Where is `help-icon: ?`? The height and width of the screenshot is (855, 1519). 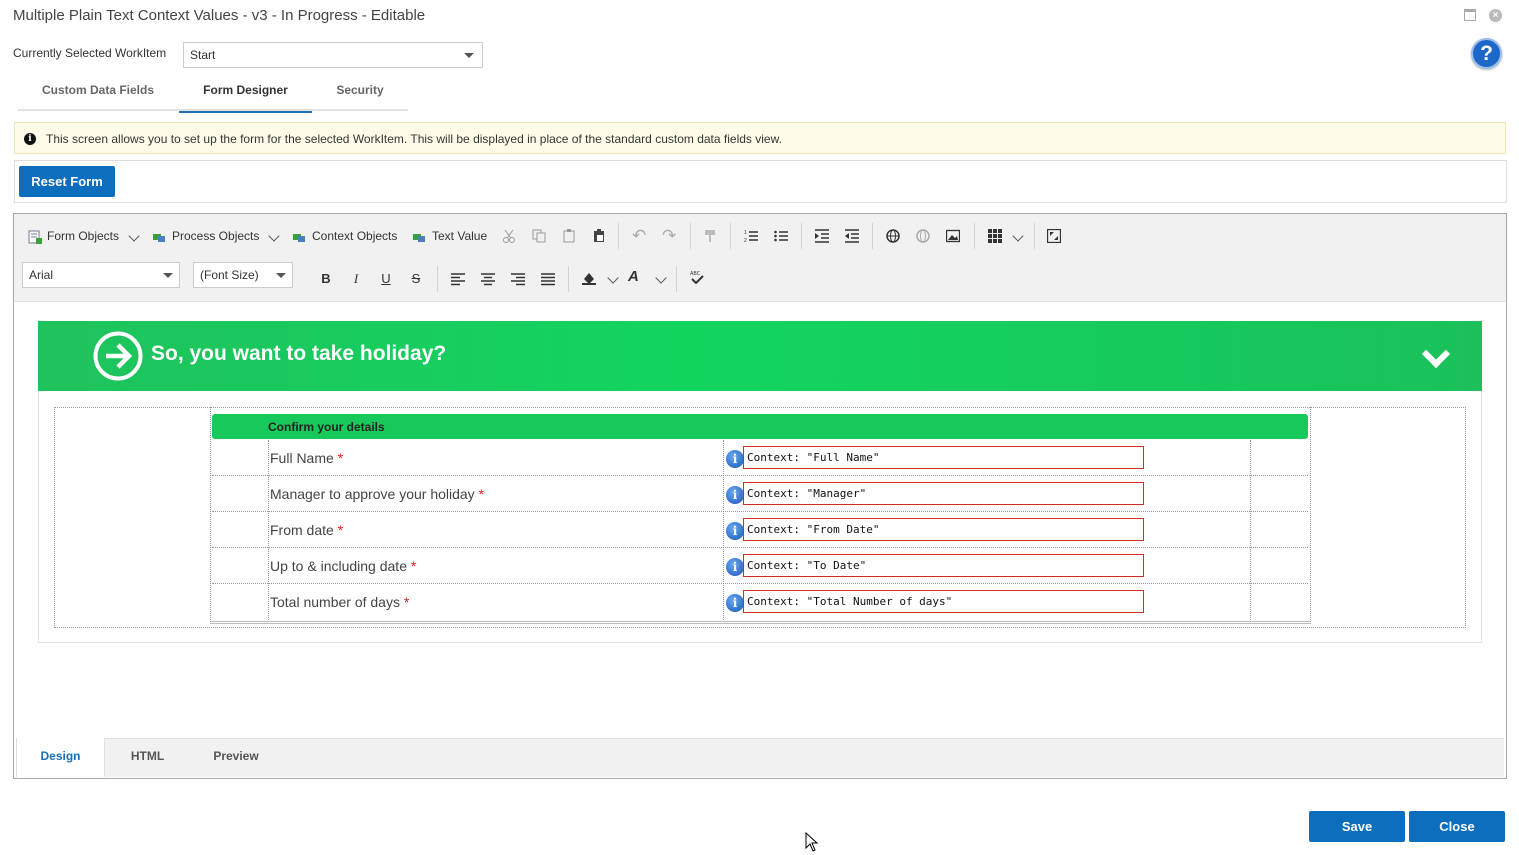 help-icon: ? is located at coordinates (1486, 53).